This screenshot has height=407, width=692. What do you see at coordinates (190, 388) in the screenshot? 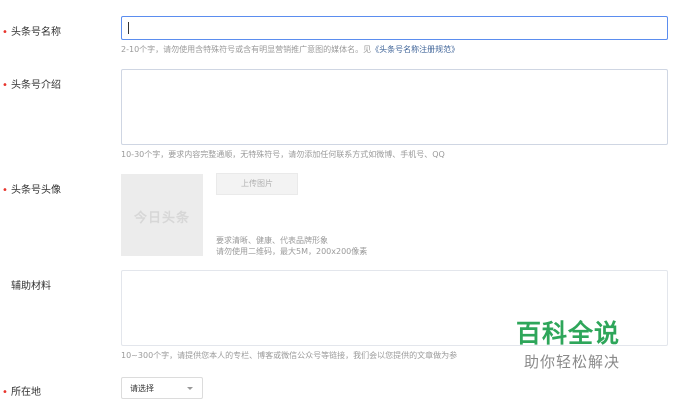
I see `chevron-down-icon` at bounding box center [190, 388].